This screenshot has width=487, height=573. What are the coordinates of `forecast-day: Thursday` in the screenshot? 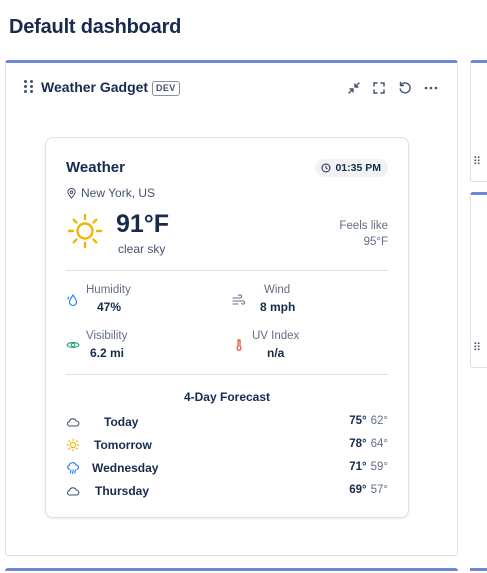 It's located at (122, 491).